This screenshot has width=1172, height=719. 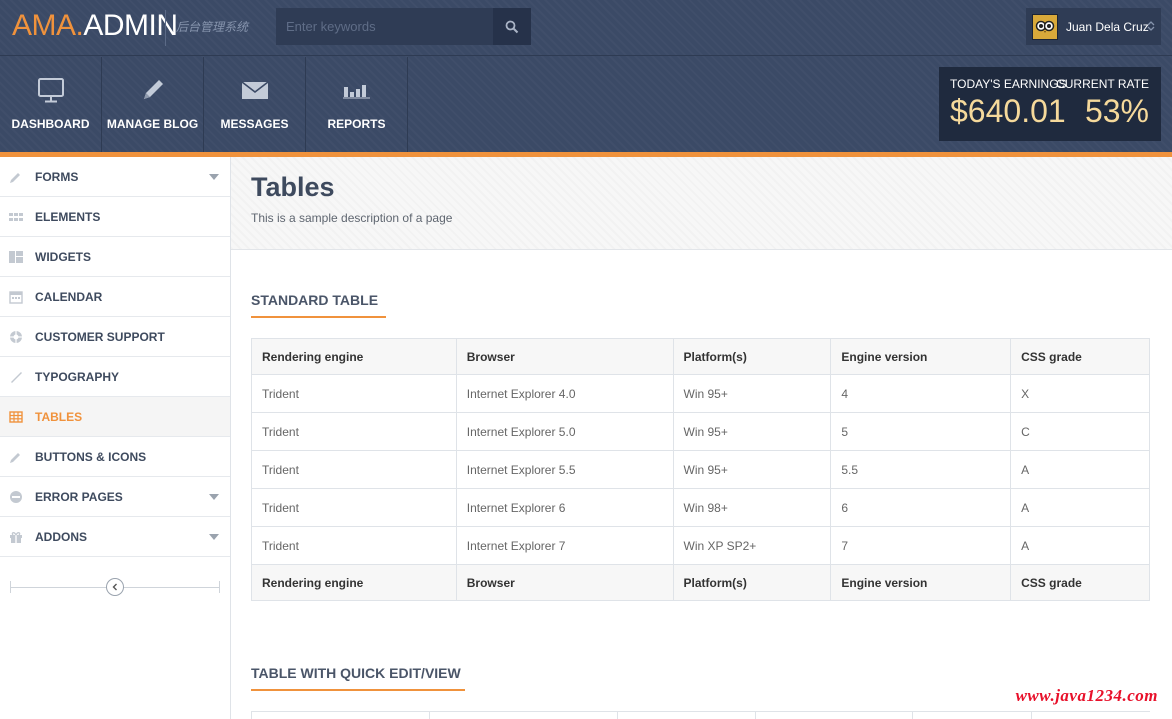 What do you see at coordinates (57, 177) in the screenshot?
I see `sidebar-label-forms: FORMS` at bounding box center [57, 177].